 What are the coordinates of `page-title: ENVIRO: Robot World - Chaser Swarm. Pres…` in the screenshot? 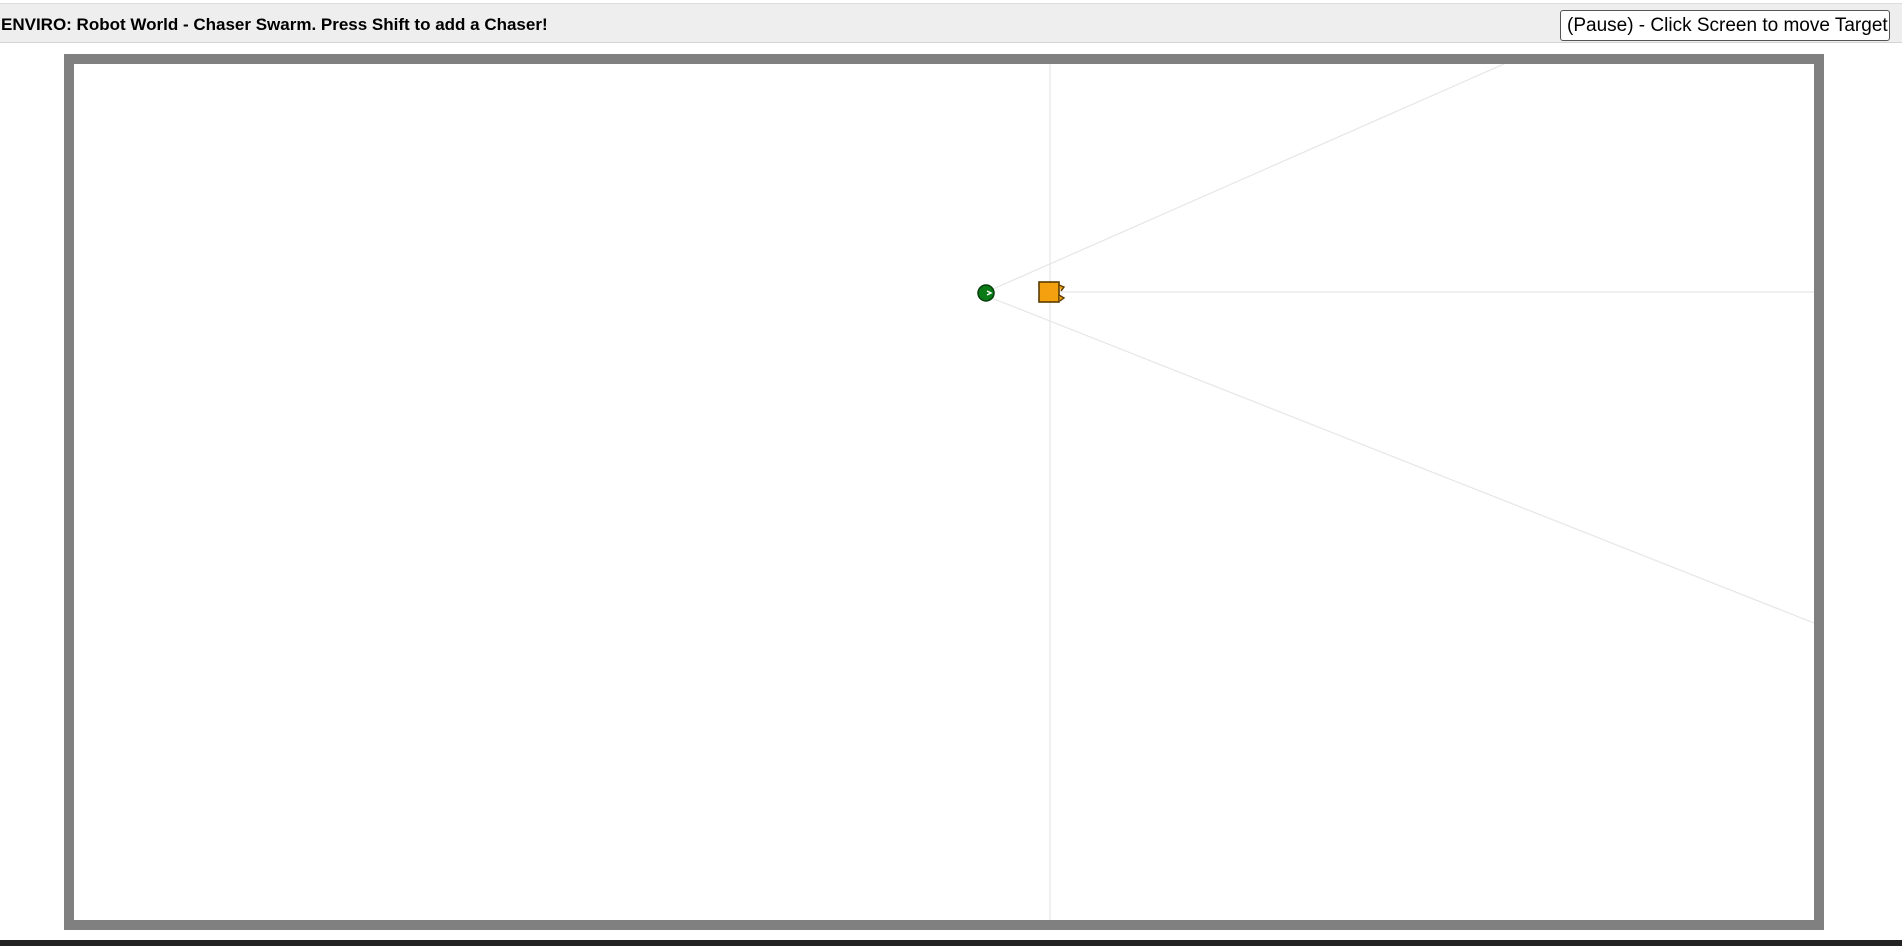 It's located at (274, 24).